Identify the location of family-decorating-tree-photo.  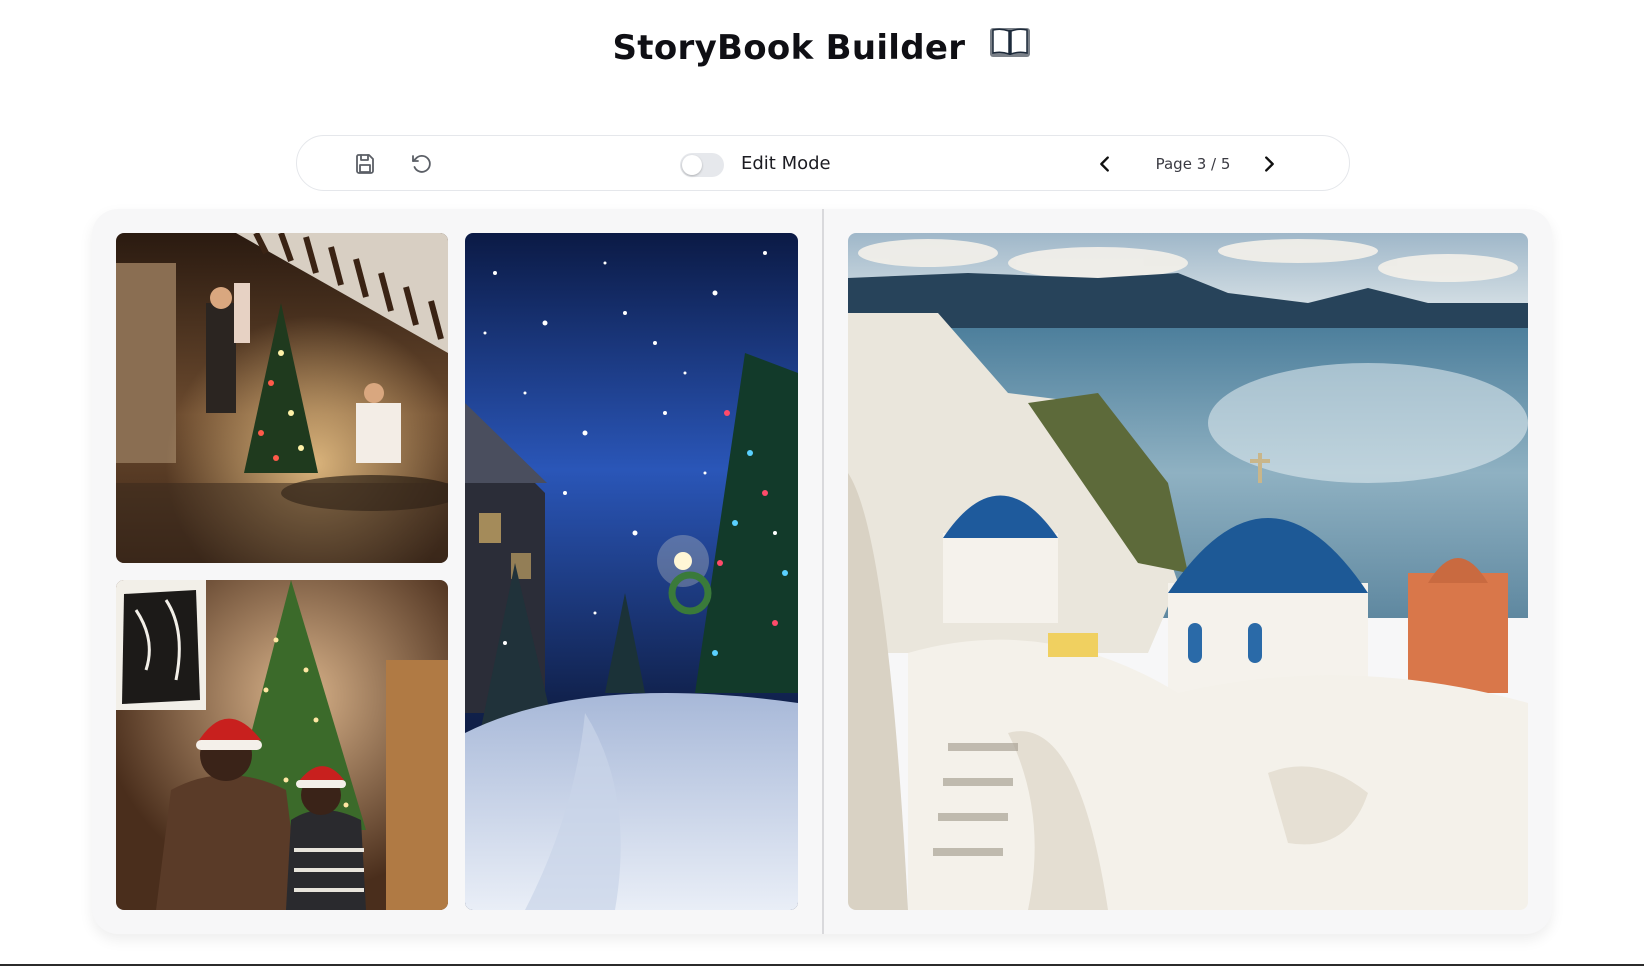
(282, 398).